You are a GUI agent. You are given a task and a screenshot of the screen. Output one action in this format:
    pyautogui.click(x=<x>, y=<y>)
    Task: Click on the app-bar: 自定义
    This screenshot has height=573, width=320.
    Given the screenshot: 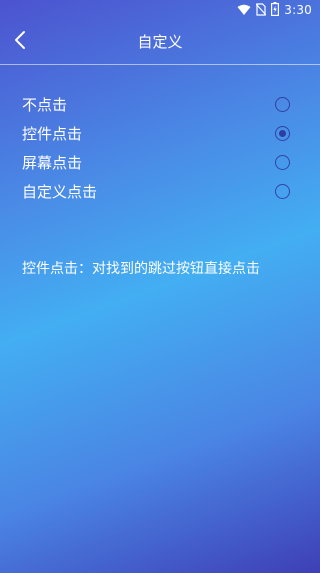 What is the action you would take?
    pyautogui.click(x=160, y=42)
    